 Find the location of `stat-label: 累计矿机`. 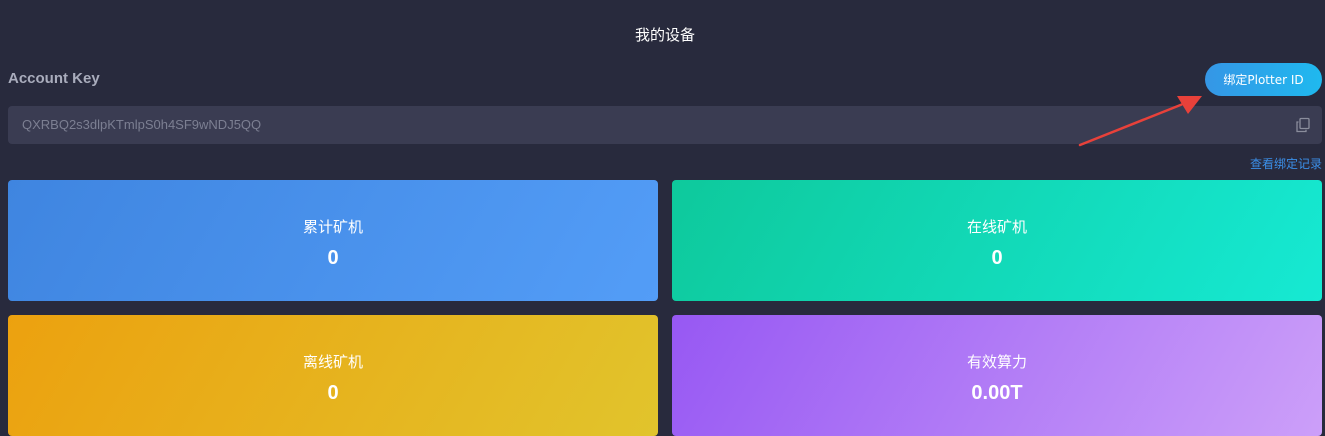

stat-label: 累计矿机 is located at coordinates (332, 226).